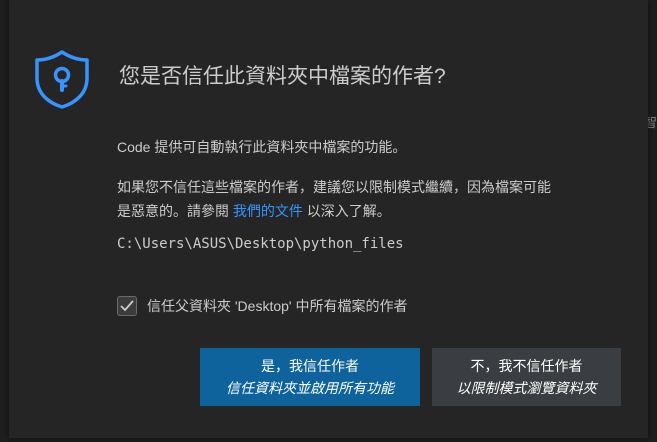 The height and width of the screenshot is (442, 657). I want to click on dialog-title: 您是否信任此資料夾中檔案的作者?, so click(282, 76).